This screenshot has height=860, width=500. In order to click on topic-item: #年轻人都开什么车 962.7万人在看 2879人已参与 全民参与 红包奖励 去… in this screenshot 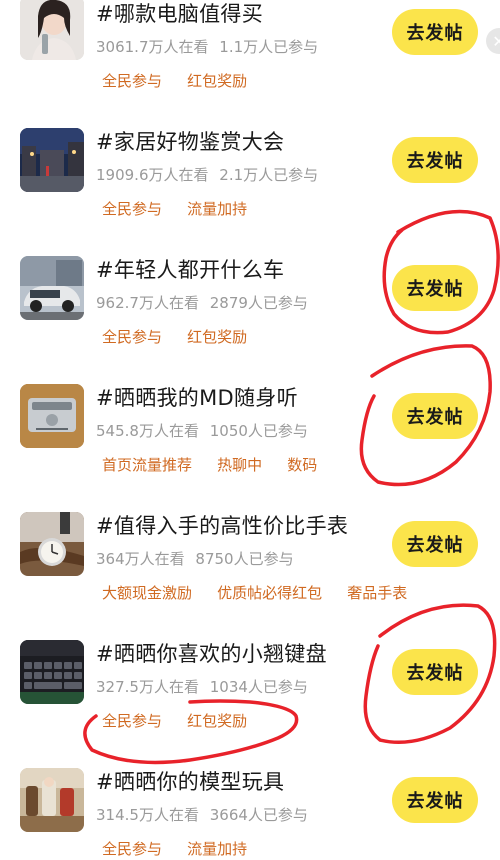, I will do `click(250, 320)`.